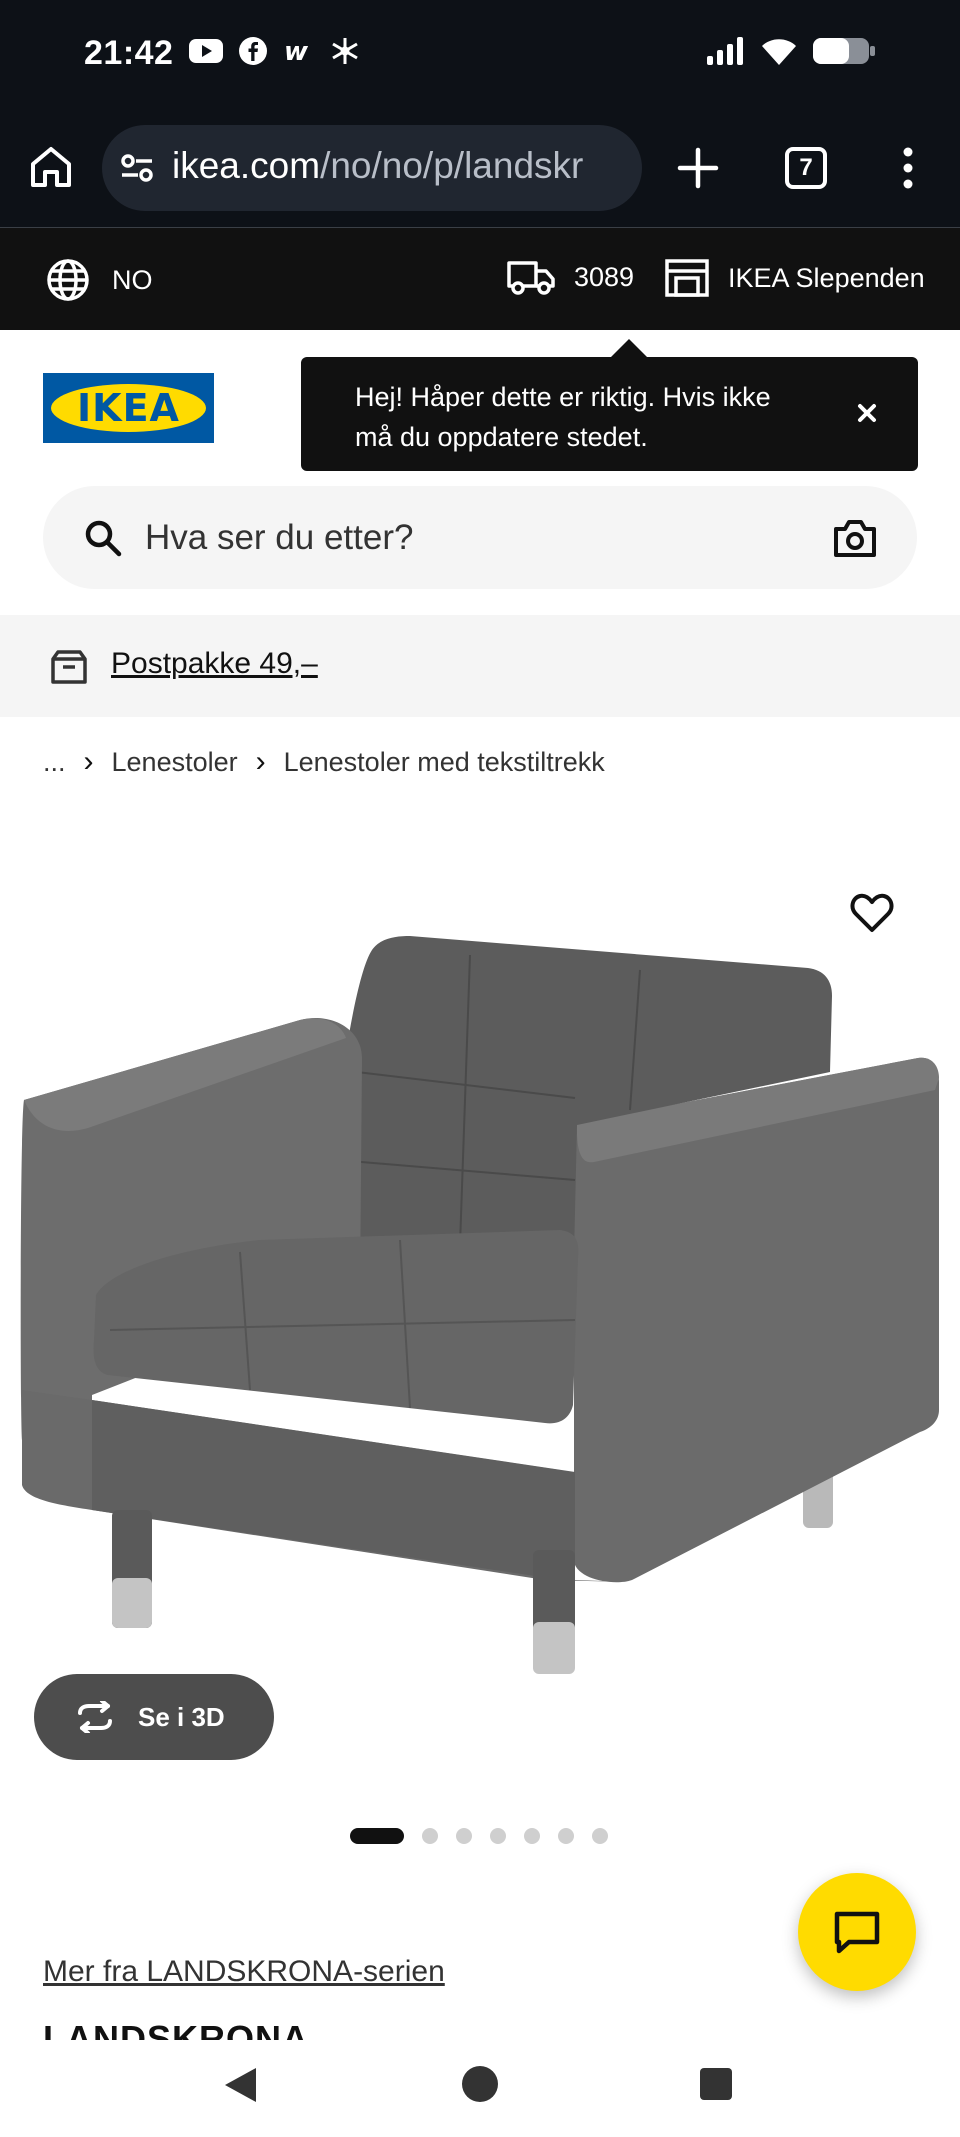  I want to click on search-bar, so click(480, 537).